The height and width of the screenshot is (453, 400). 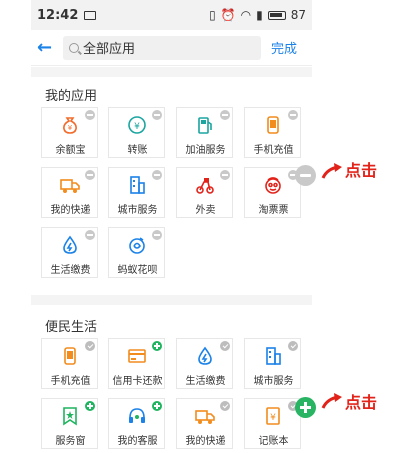 I want to click on app-tile: 服务窗, so click(x=69, y=423).